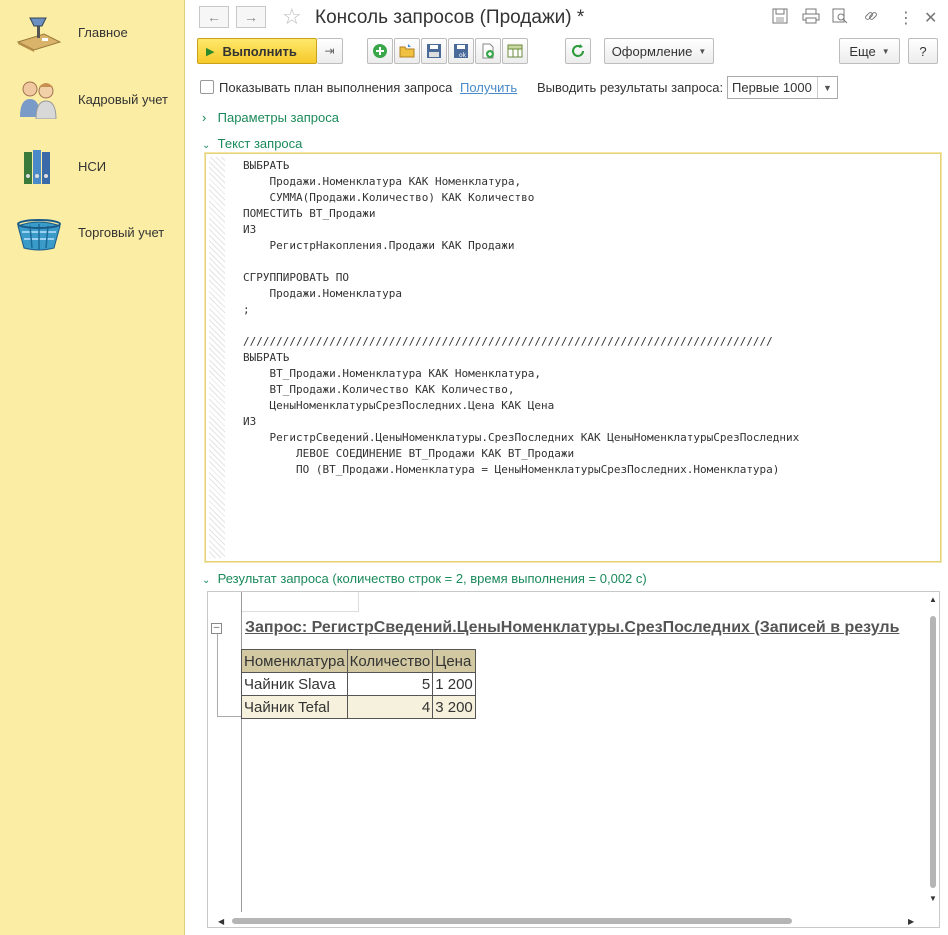 The height and width of the screenshot is (935, 948). I want to click on code-line: ПОМЕСТИТЬ ВТ_Продажи, so click(521, 214).